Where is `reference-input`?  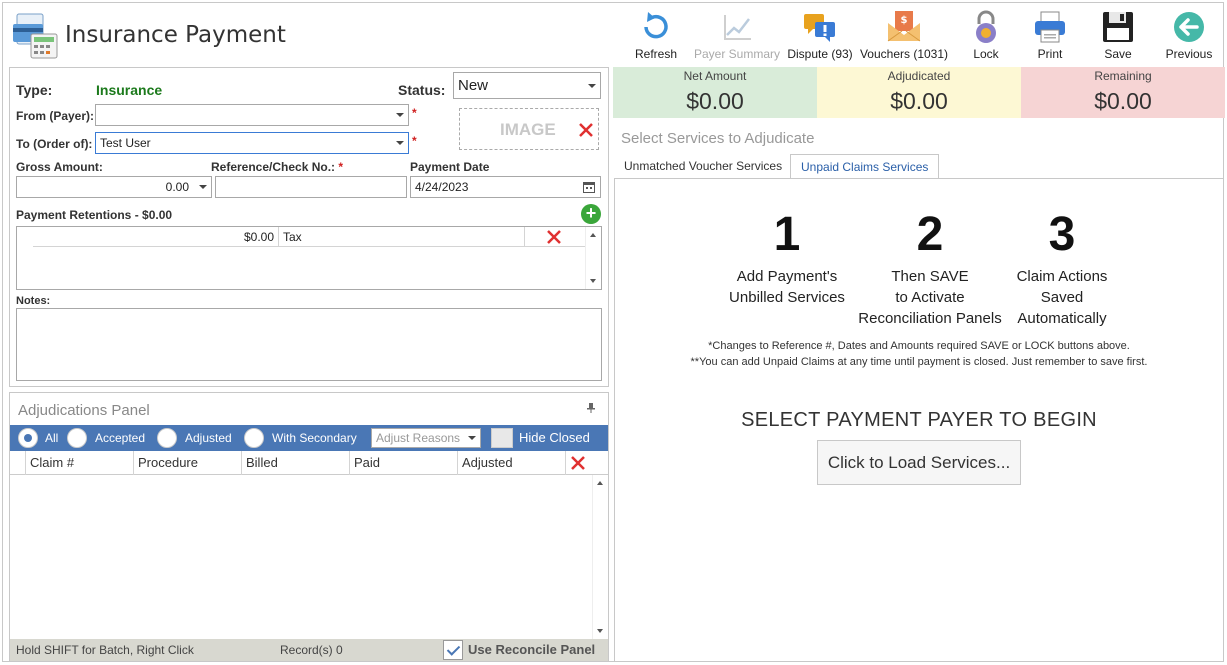 reference-input is located at coordinates (311, 187).